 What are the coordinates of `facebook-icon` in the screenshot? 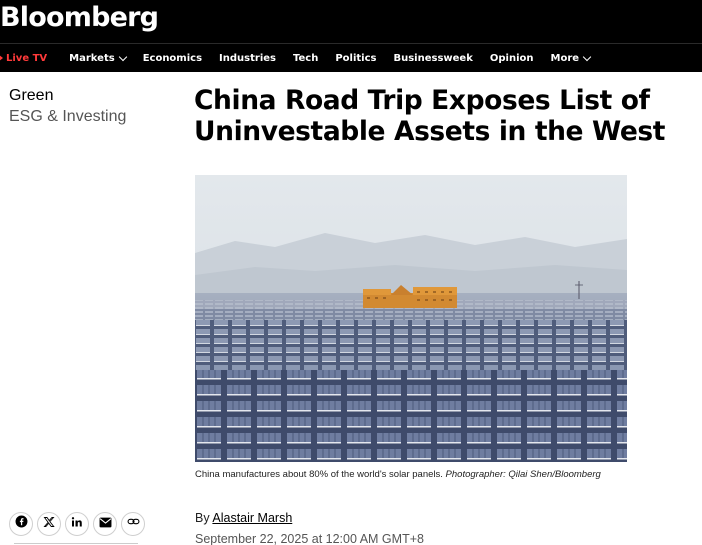 It's located at (21, 524).